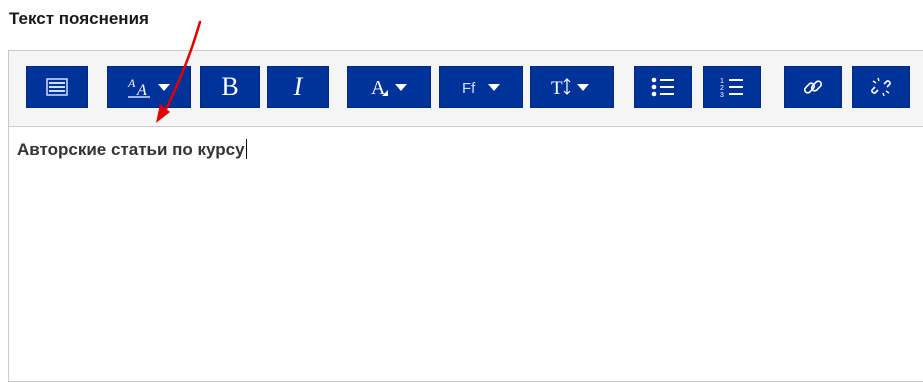 Image resolution: width=923 pixels, height=382 pixels. I want to click on font-style-button: A A, so click(149, 87).